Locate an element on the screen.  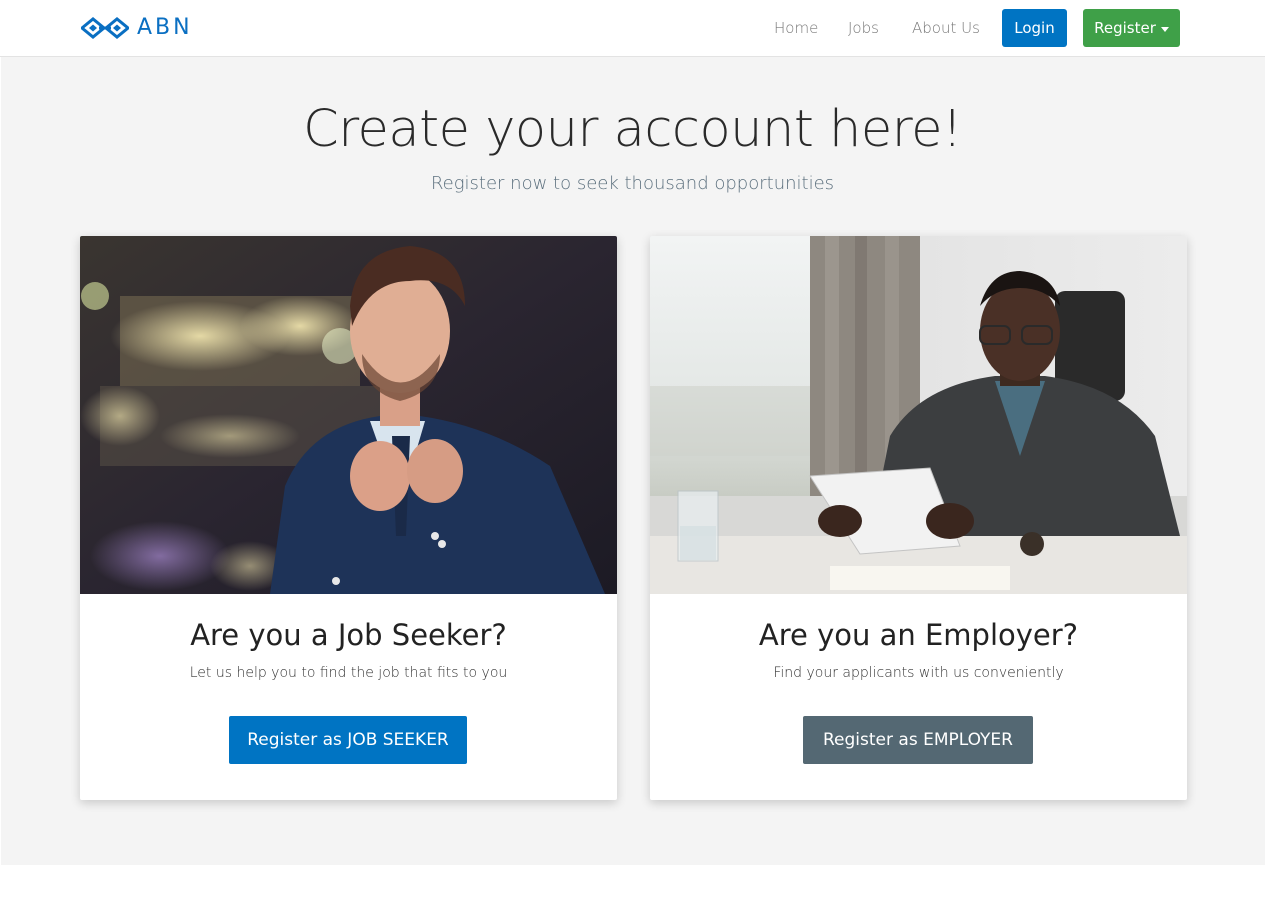
register-button-label: Register is located at coordinates (1125, 28).